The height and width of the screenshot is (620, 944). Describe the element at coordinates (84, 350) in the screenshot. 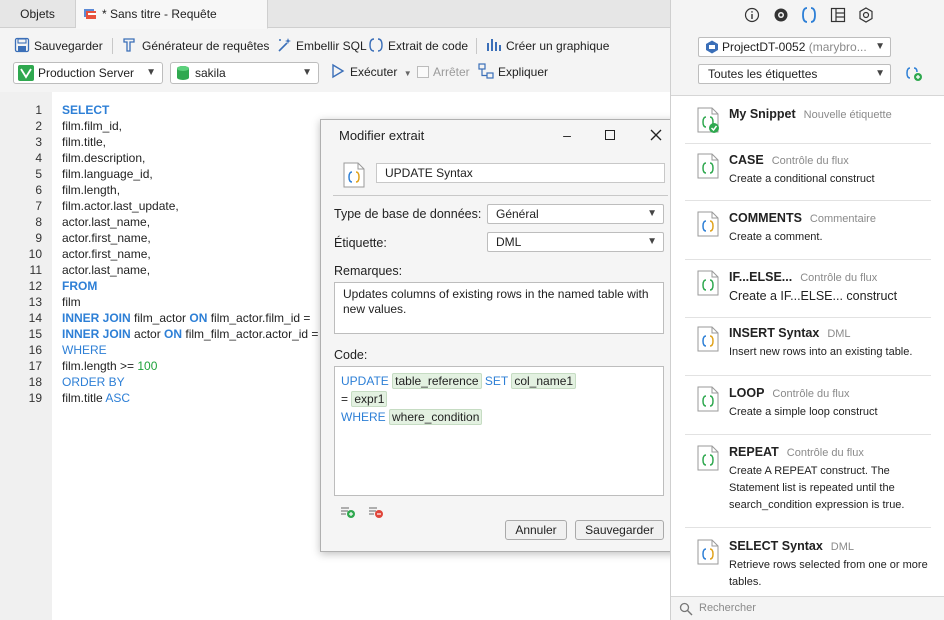

I see `sql-keyword: WHERE` at that location.